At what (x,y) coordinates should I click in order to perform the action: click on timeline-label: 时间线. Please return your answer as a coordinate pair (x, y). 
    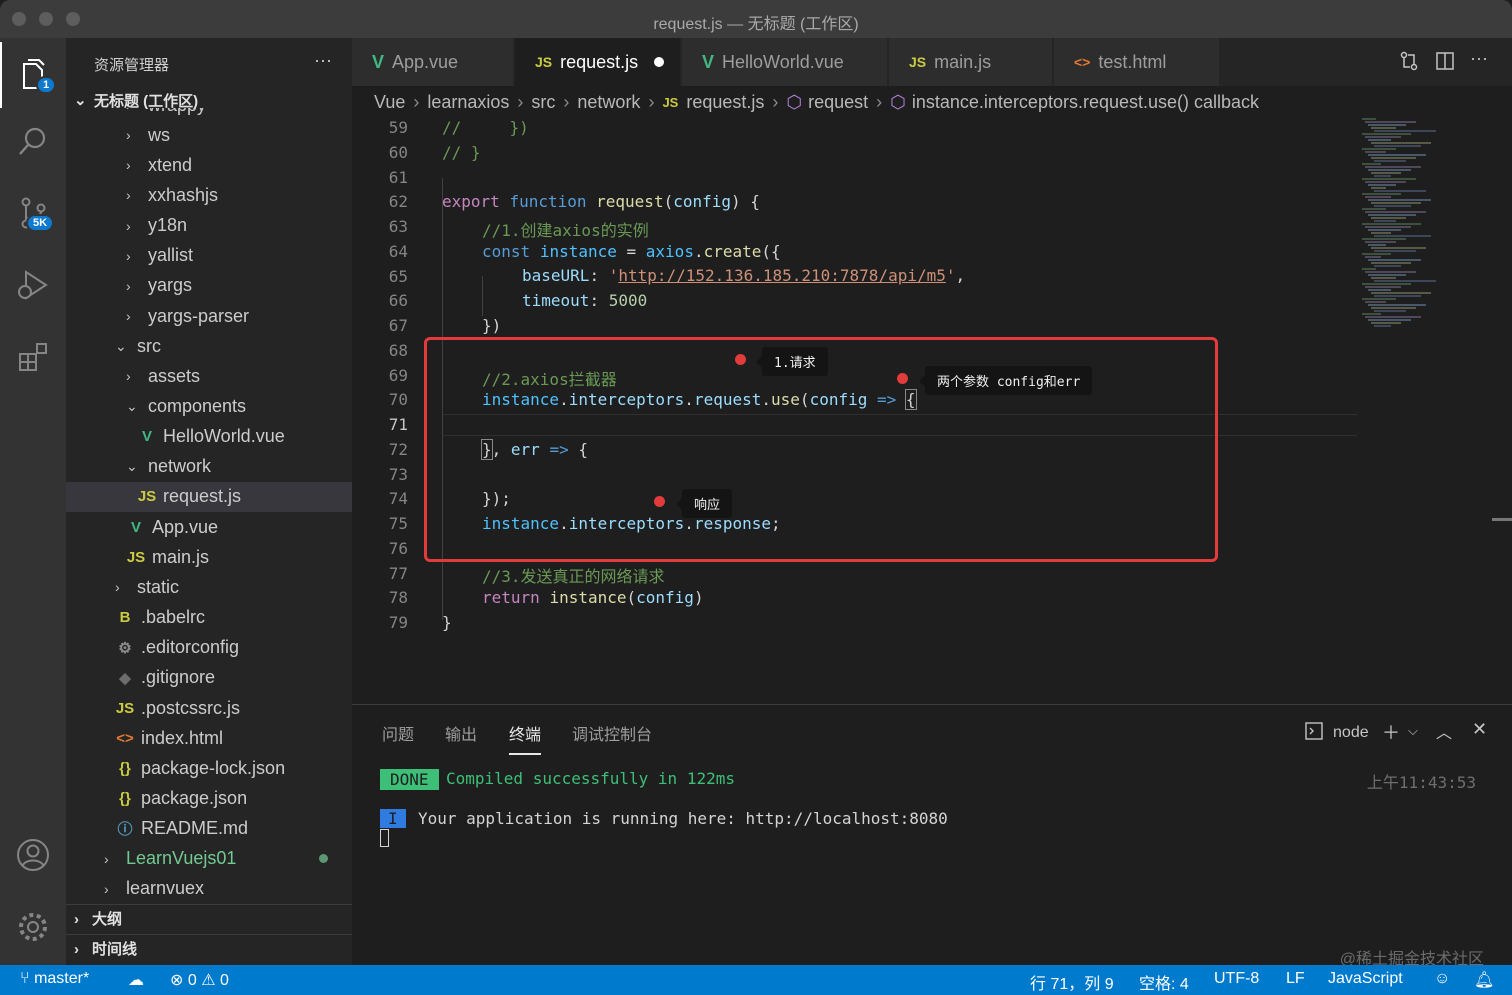
    Looking at the image, I should click on (115, 949).